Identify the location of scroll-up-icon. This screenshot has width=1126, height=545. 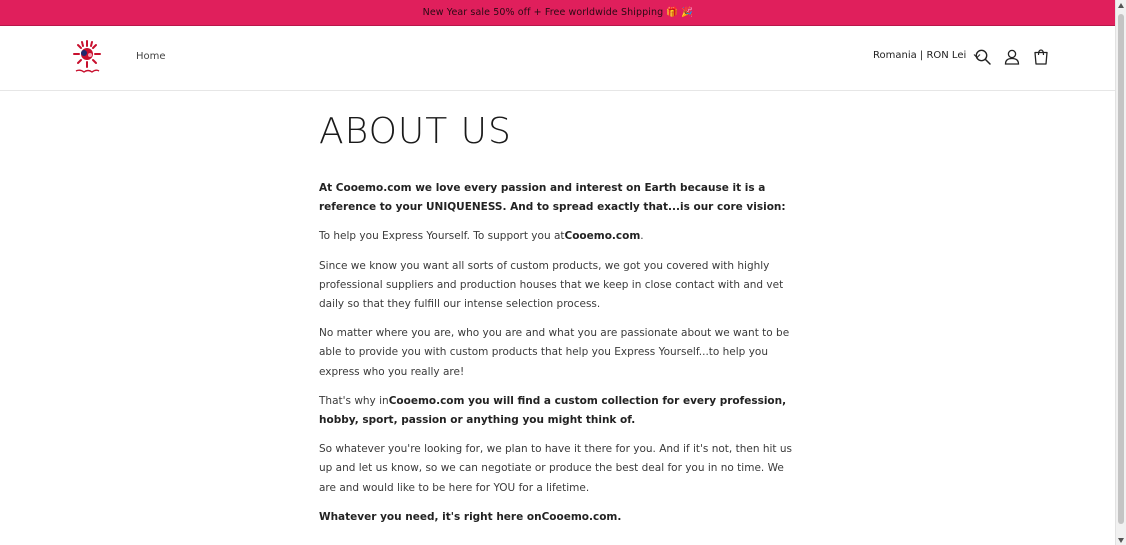
(1121, 5).